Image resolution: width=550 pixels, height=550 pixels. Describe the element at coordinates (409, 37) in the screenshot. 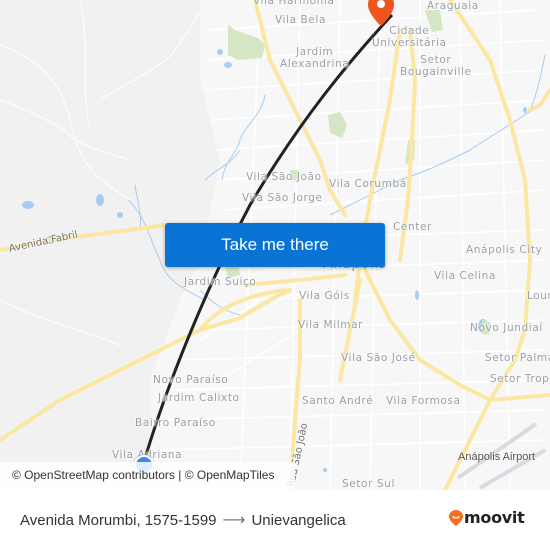

I see `place-label: Cidade Universitária` at that location.